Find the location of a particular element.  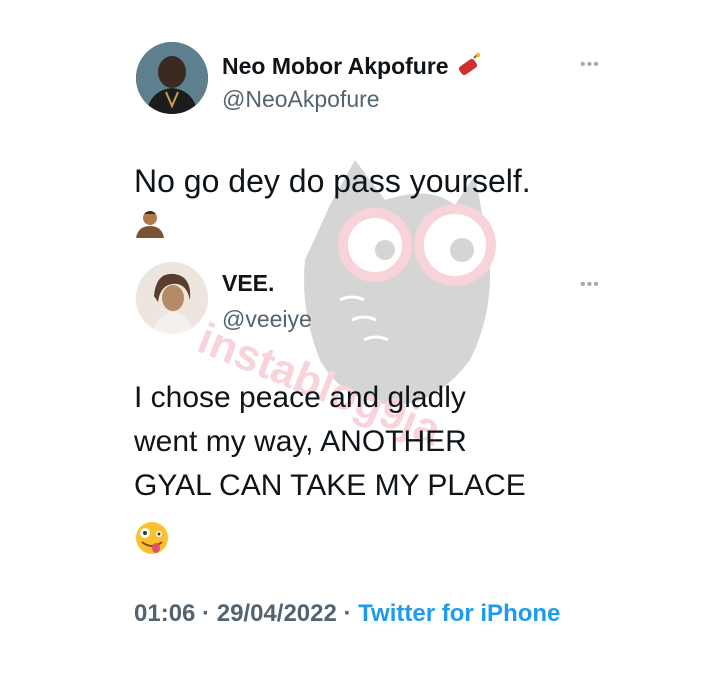

quoted-author-avatar is located at coordinates (172, 298).